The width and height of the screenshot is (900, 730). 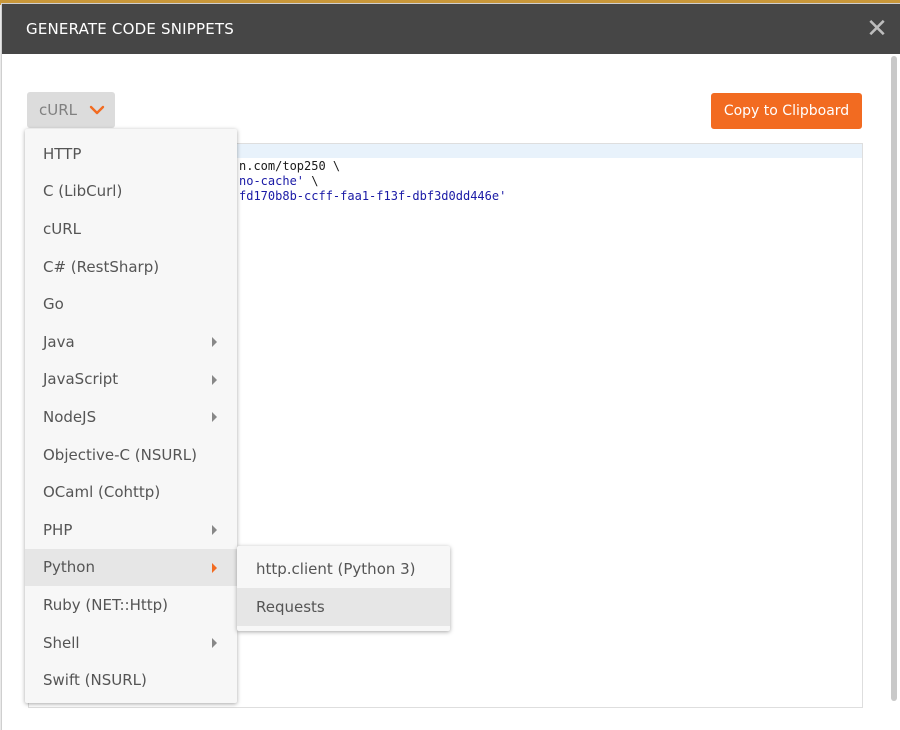 What do you see at coordinates (290, 607) in the screenshot?
I see `submenu-item-label: Requests` at bounding box center [290, 607].